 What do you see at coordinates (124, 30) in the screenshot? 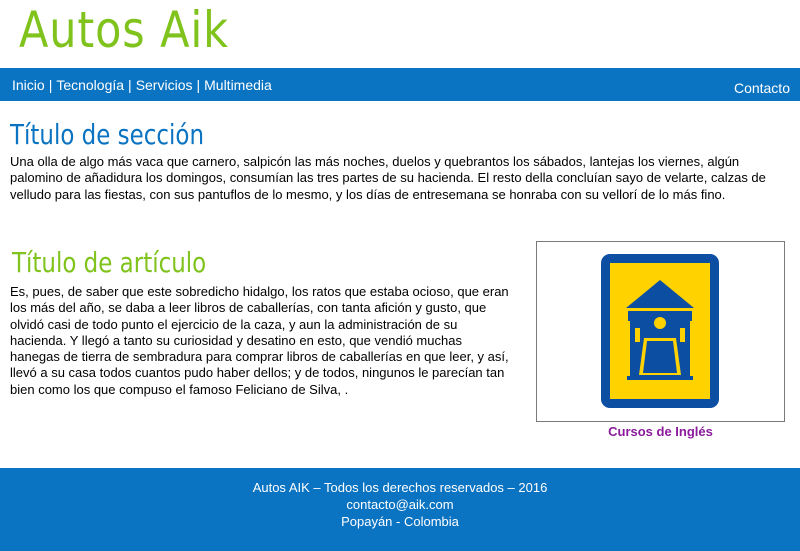
I see `site-logo: Autos Aik` at bounding box center [124, 30].